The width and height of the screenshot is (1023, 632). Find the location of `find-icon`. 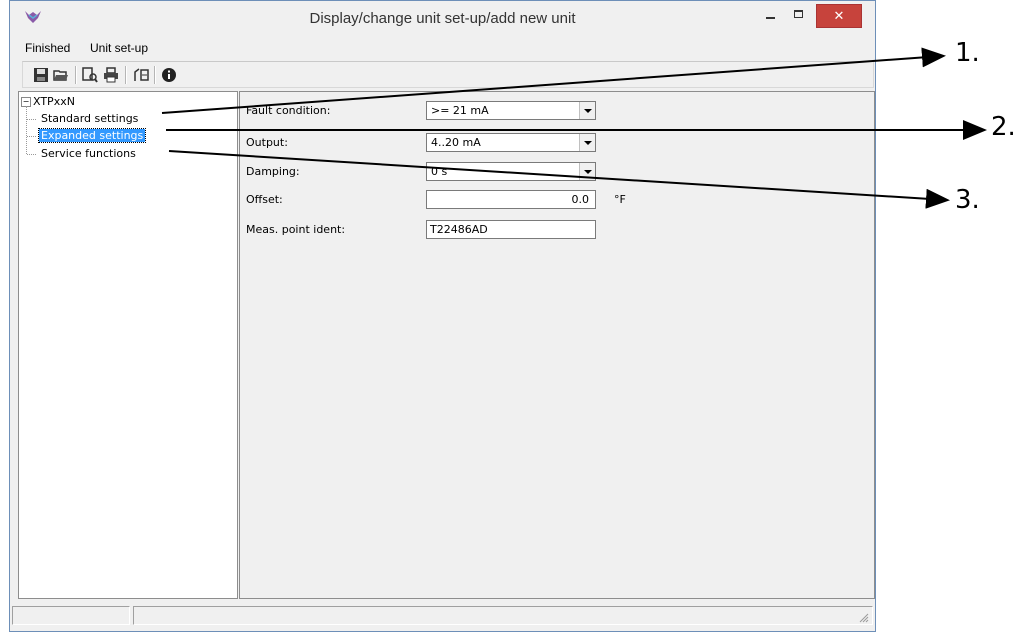

find-icon is located at coordinates (90, 75).